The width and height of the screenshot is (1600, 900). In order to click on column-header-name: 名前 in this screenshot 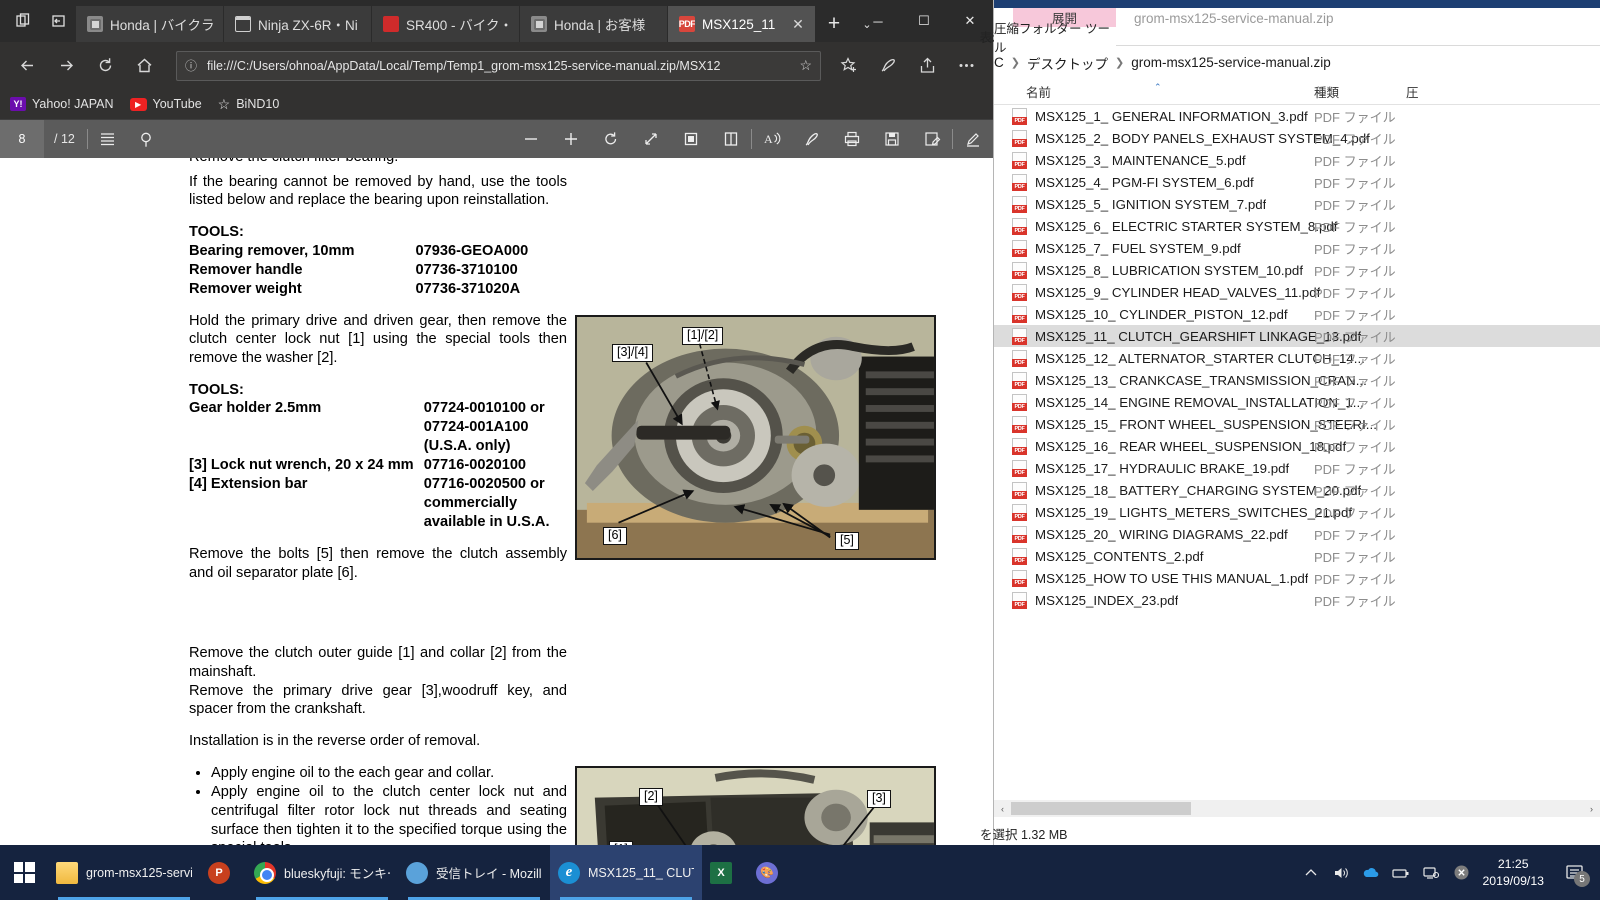, I will do `click(1038, 91)`.